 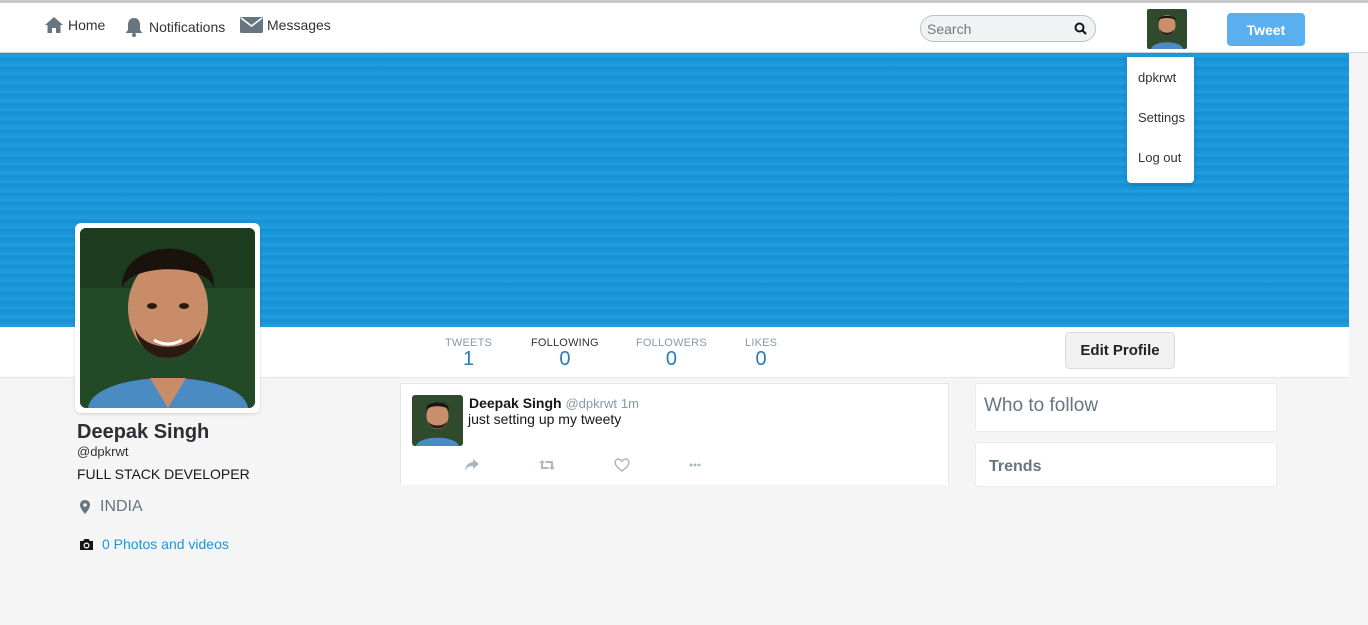 I want to click on user-avatar-menu, so click(x=1167, y=29).